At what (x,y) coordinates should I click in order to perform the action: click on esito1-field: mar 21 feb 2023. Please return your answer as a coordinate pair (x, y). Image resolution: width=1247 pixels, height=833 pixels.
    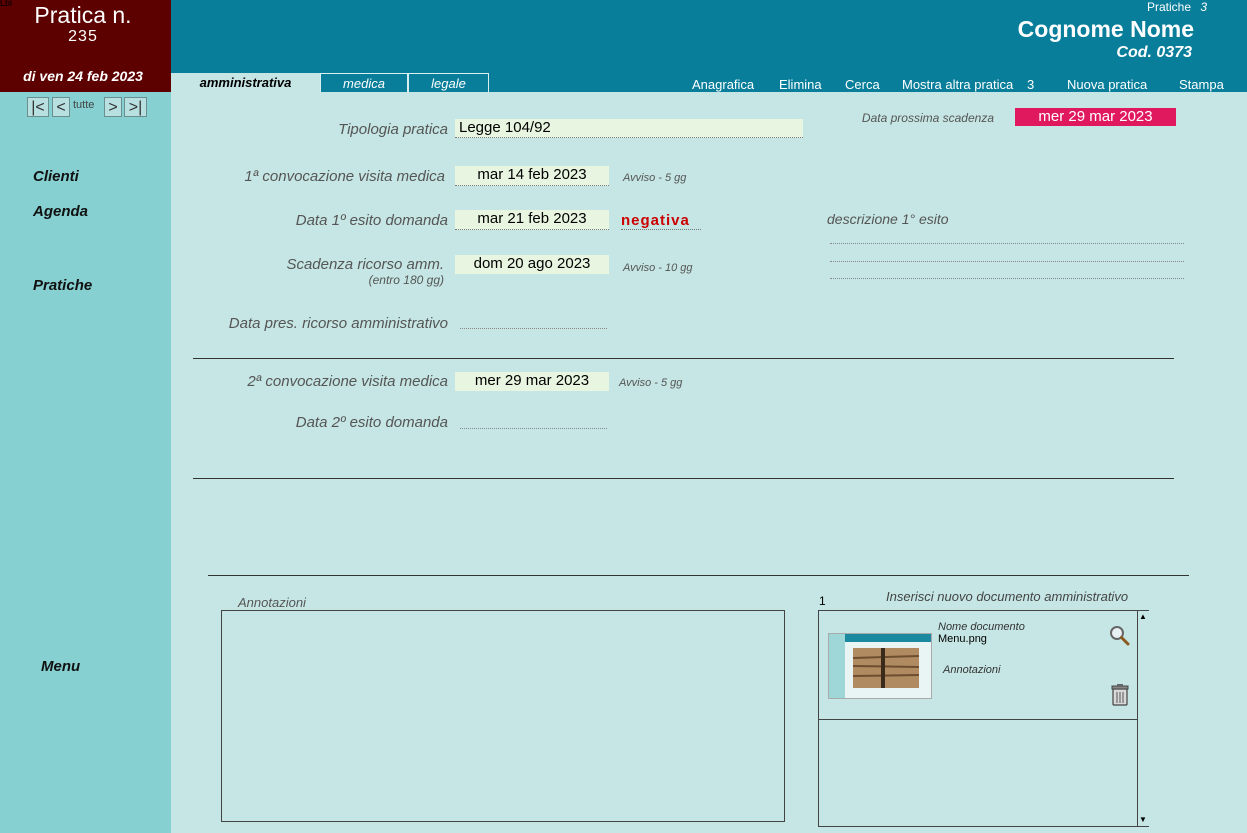
    Looking at the image, I should click on (532, 220).